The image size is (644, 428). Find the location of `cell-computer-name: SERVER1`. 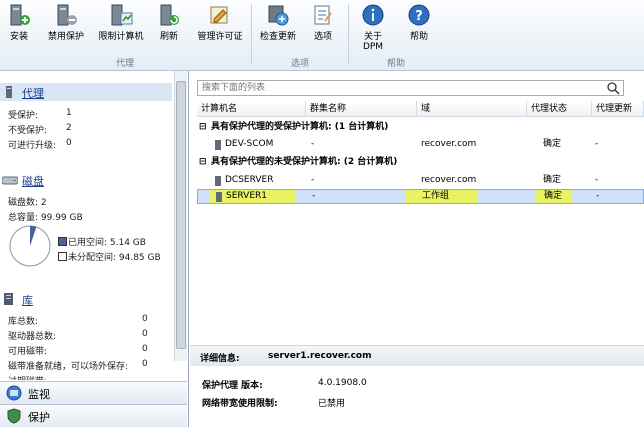

cell-computer-name: SERVER1 is located at coordinates (246, 196).